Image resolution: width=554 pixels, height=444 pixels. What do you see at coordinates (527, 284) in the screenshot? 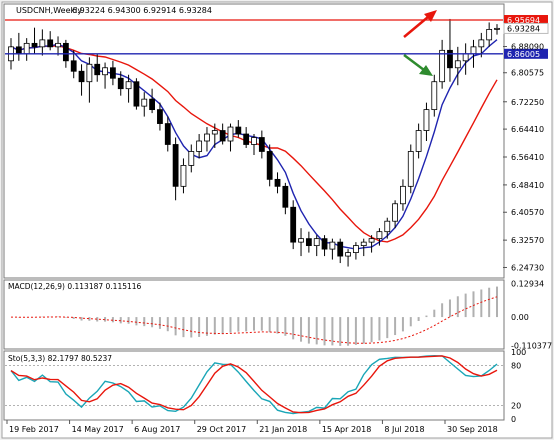
I see `macd-tick-label: 0.12934` at bounding box center [527, 284].